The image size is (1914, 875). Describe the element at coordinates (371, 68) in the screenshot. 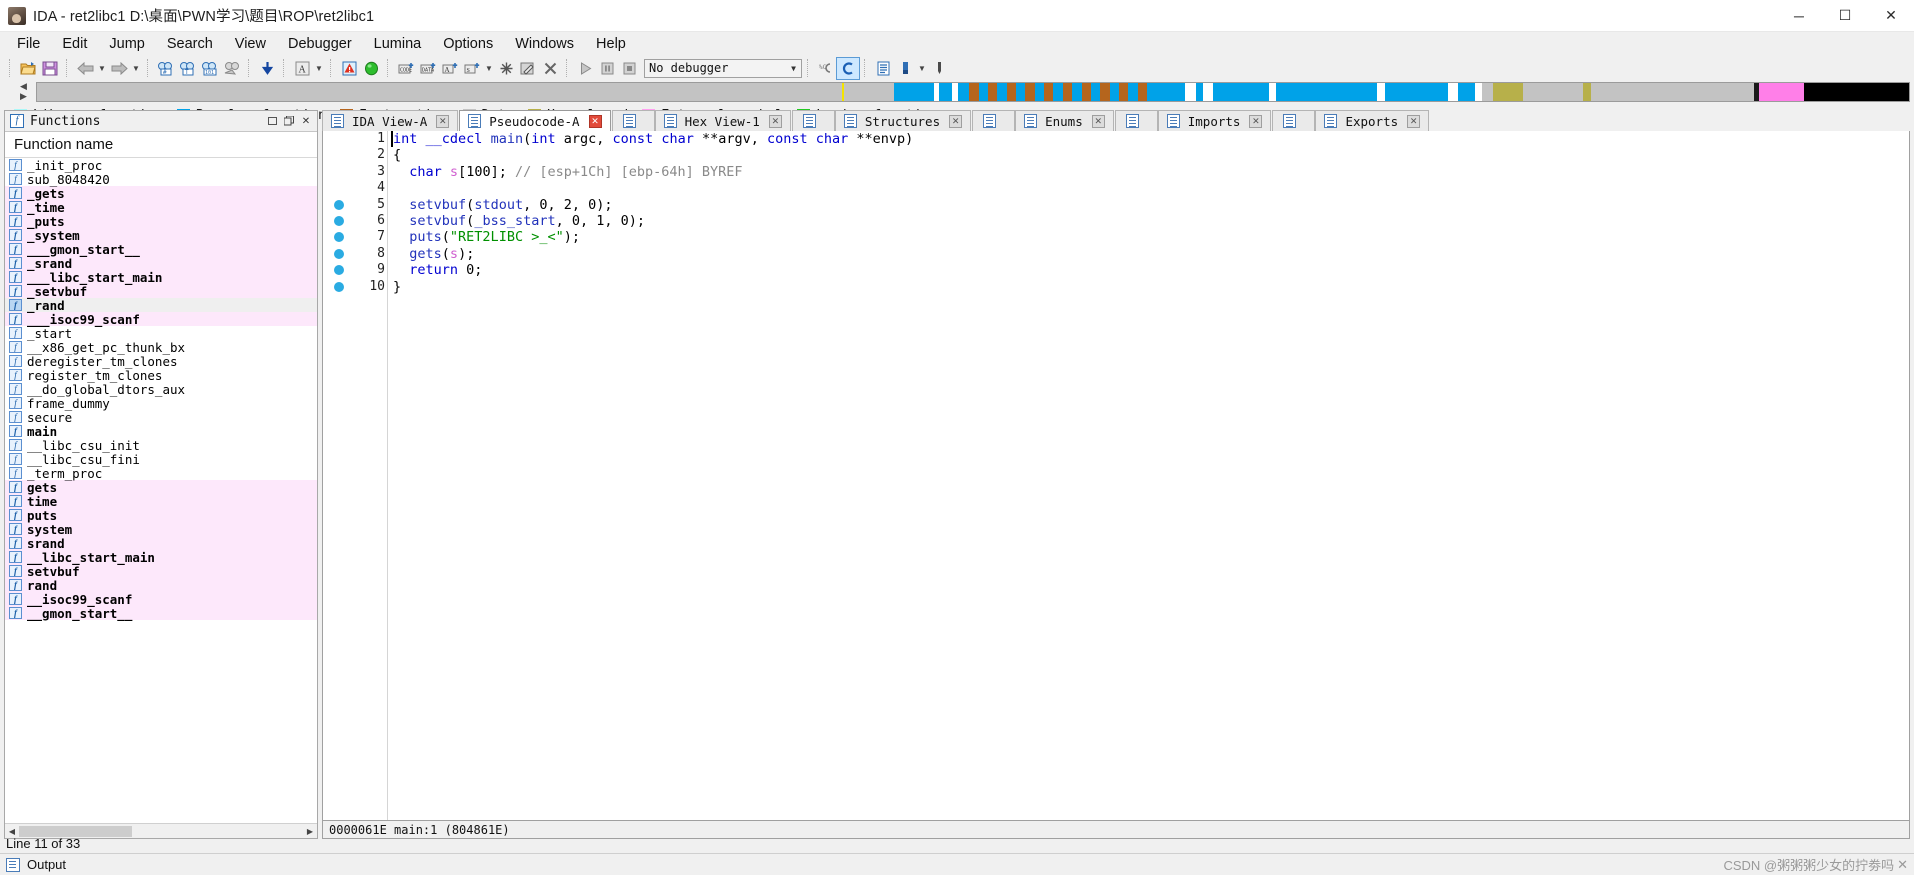

I see `green-circle-icon` at that location.